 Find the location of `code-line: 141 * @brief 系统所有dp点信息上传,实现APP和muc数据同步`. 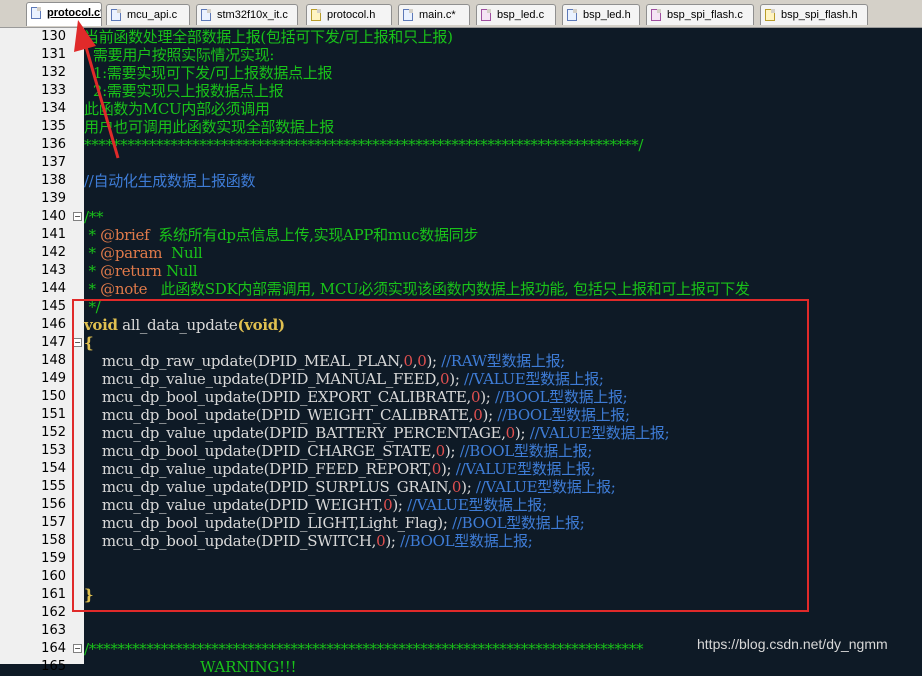

code-line: 141 * @brief 系统所有dp点信息上传,实现APP和muc数据同步 is located at coordinates (461, 235).